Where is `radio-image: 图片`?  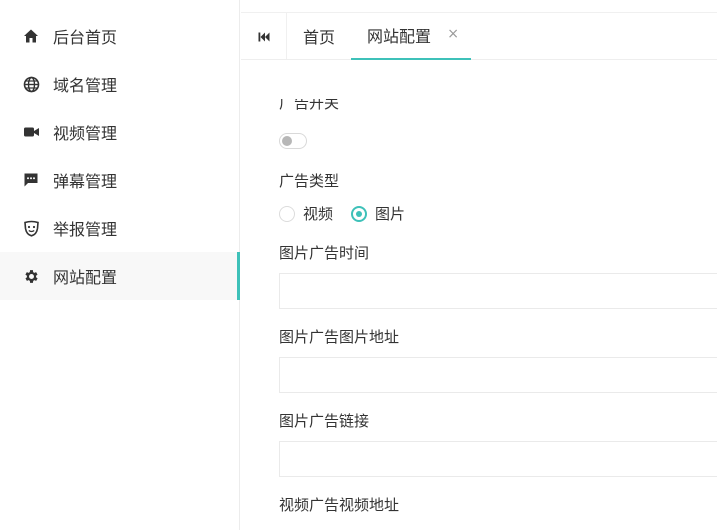 radio-image: 图片 is located at coordinates (378, 213).